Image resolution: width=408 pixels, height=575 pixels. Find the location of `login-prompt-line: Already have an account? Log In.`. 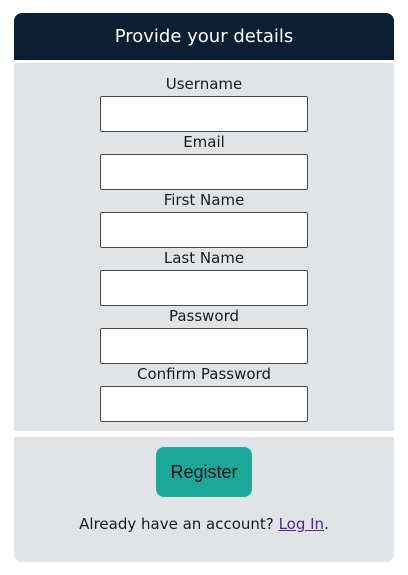

login-prompt-line: Already have an account? Log In. is located at coordinates (204, 524).